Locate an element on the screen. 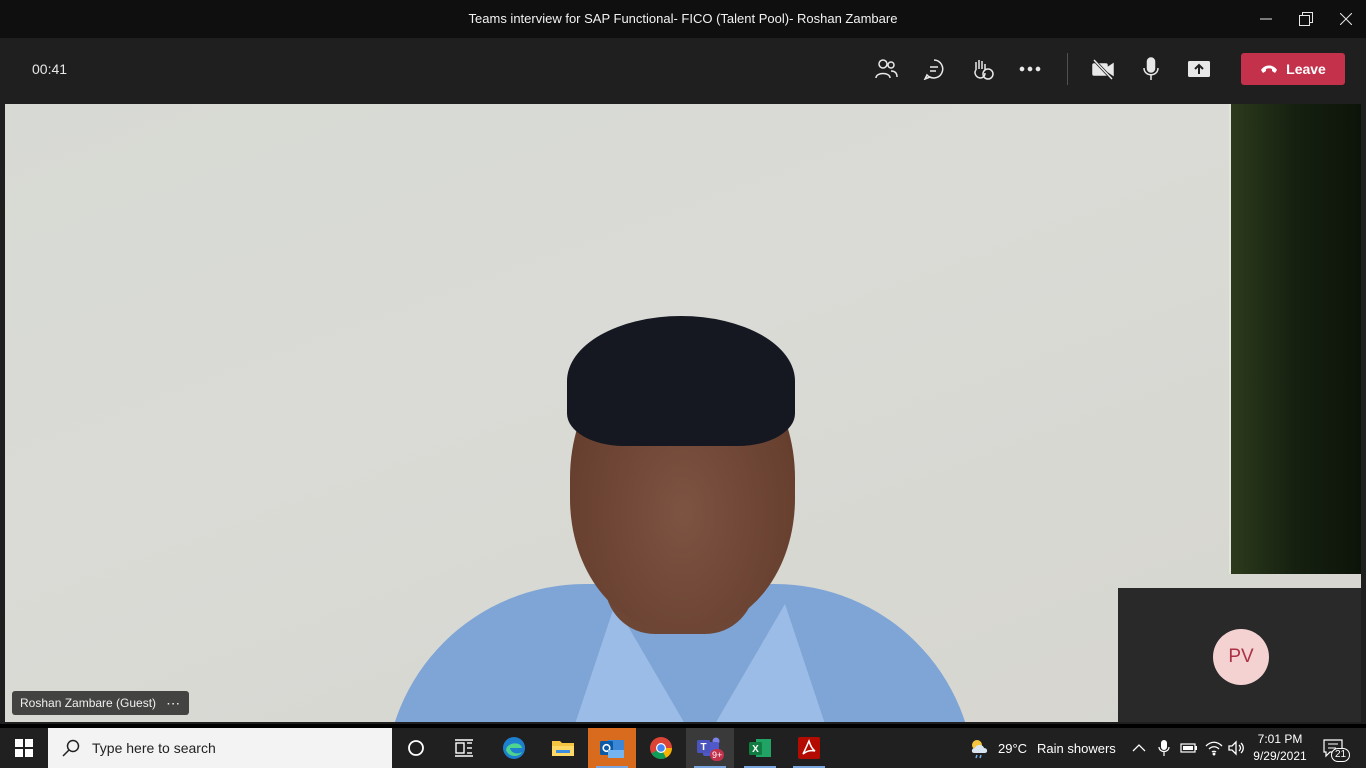 Image resolution: width=1366 pixels, height=768 pixels. camera-toggle-button is located at coordinates (1103, 69).